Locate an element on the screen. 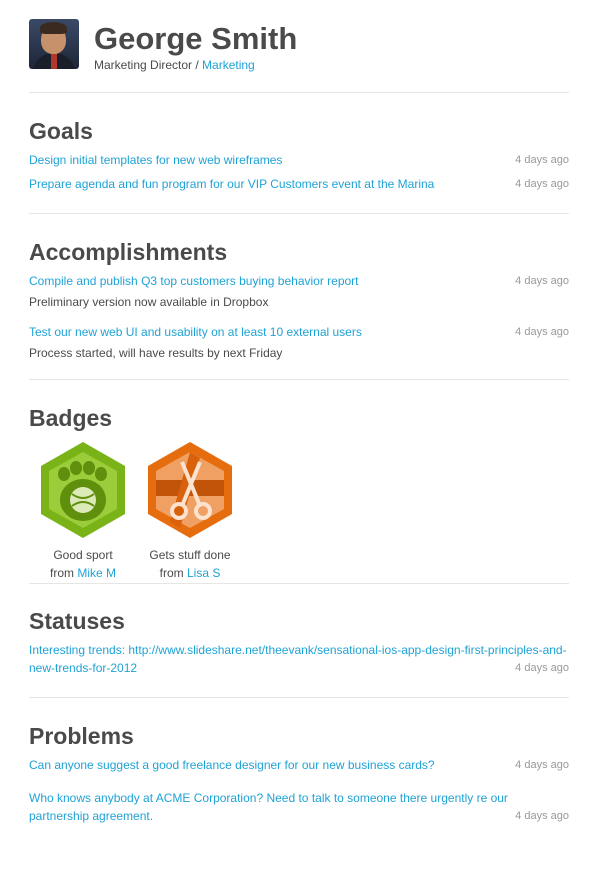 The width and height of the screenshot is (600, 878). badge-caption: Good sport from Mike M is located at coordinates (83, 564).